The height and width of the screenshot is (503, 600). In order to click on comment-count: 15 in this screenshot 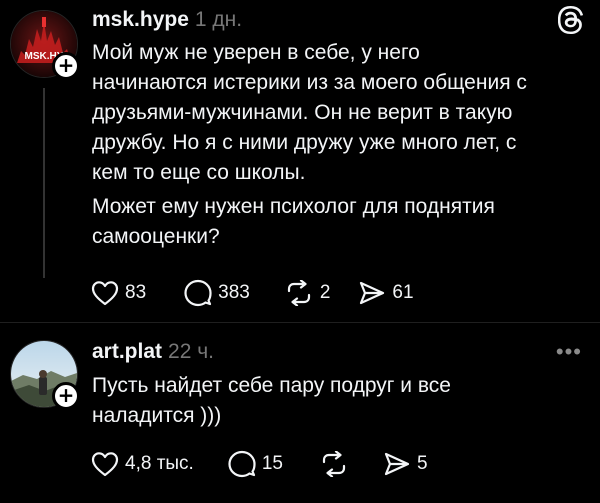, I will do `click(272, 463)`.